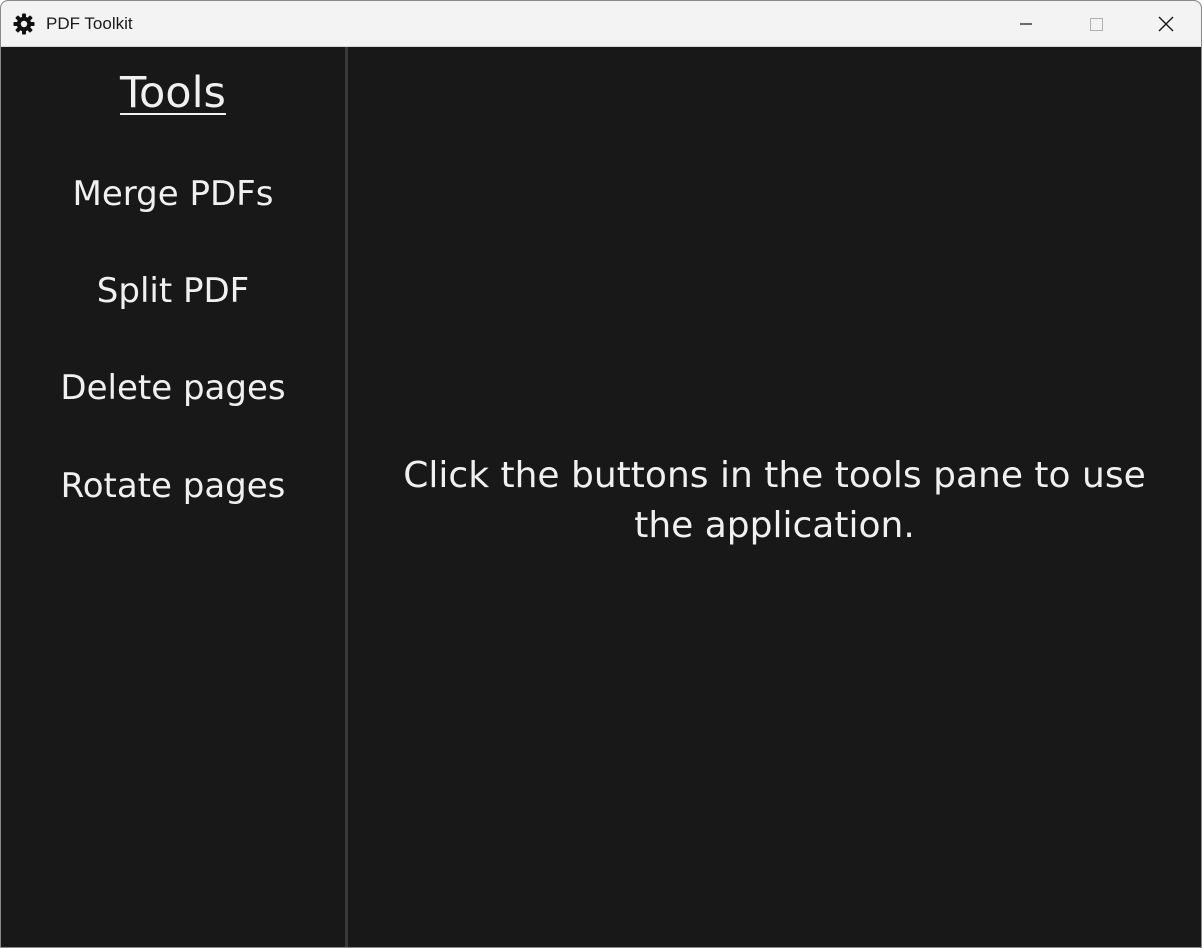 Image resolution: width=1202 pixels, height=948 pixels. What do you see at coordinates (1166, 24) in the screenshot?
I see `close-button` at bounding box center [1166, 24].